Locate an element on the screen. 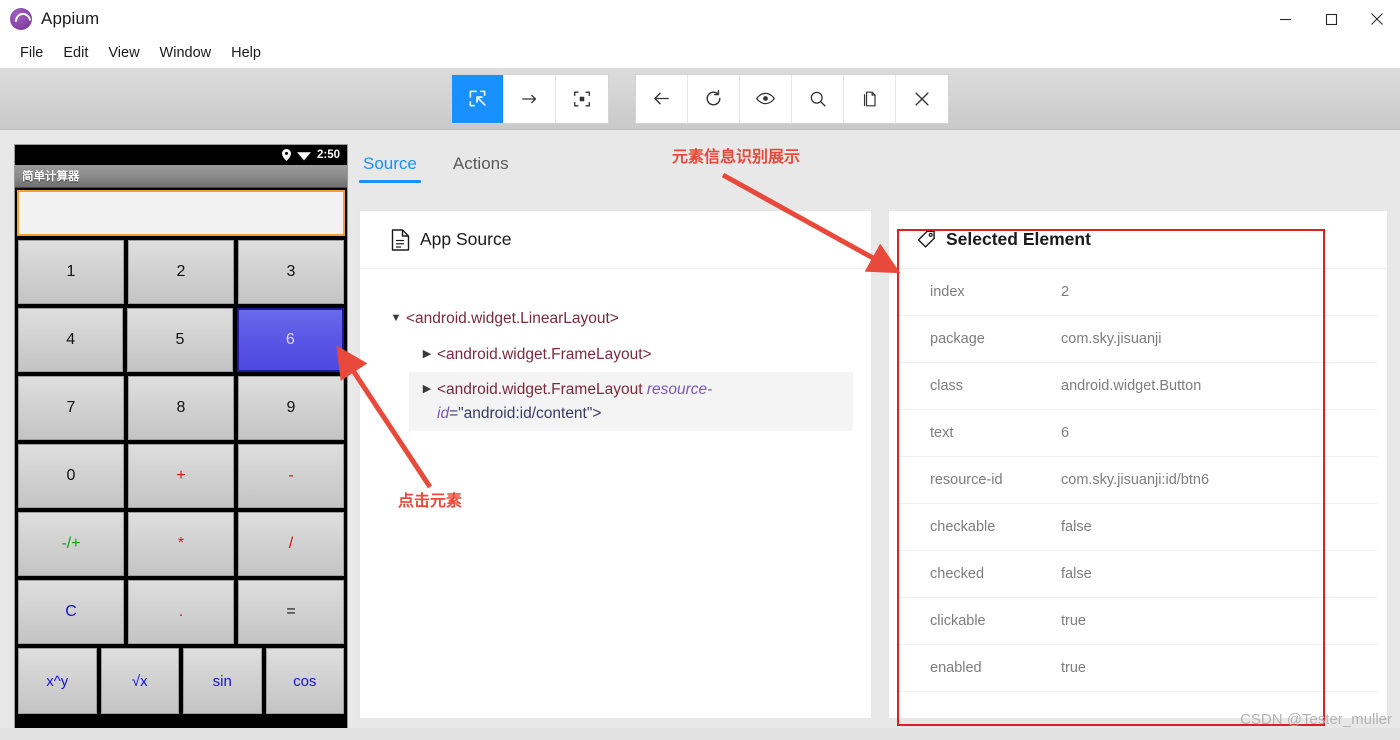  copy-icon is located at coordinates (870, 98).